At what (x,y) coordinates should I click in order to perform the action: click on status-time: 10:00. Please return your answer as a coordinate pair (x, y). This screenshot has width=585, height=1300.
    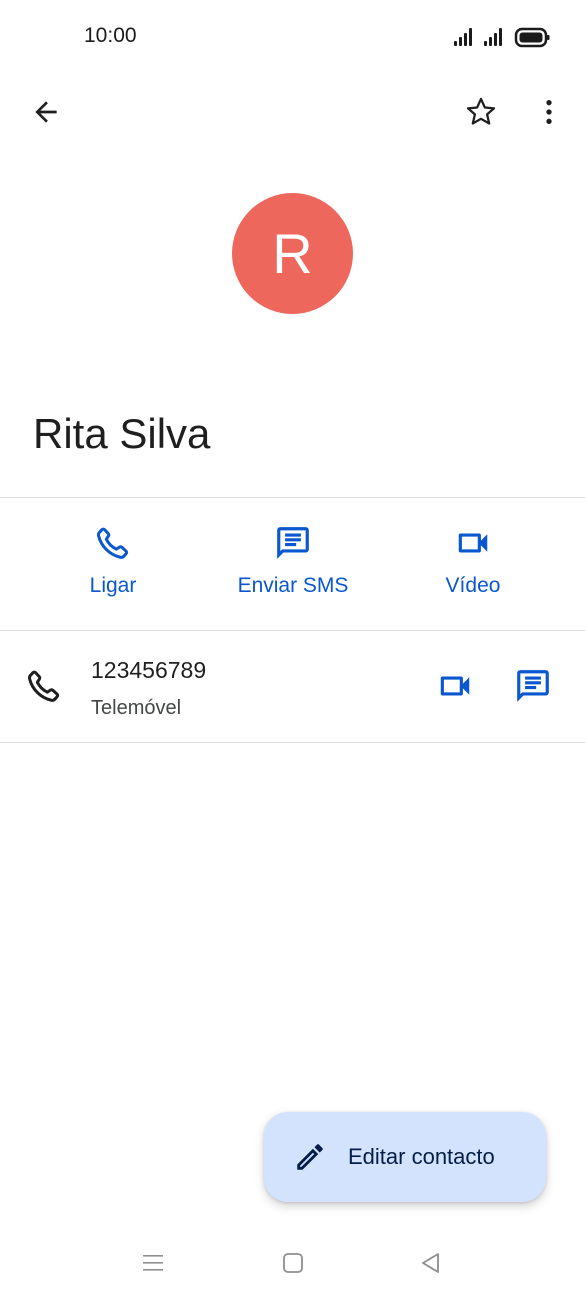
    Looking at the image, I should click on (110, 35).